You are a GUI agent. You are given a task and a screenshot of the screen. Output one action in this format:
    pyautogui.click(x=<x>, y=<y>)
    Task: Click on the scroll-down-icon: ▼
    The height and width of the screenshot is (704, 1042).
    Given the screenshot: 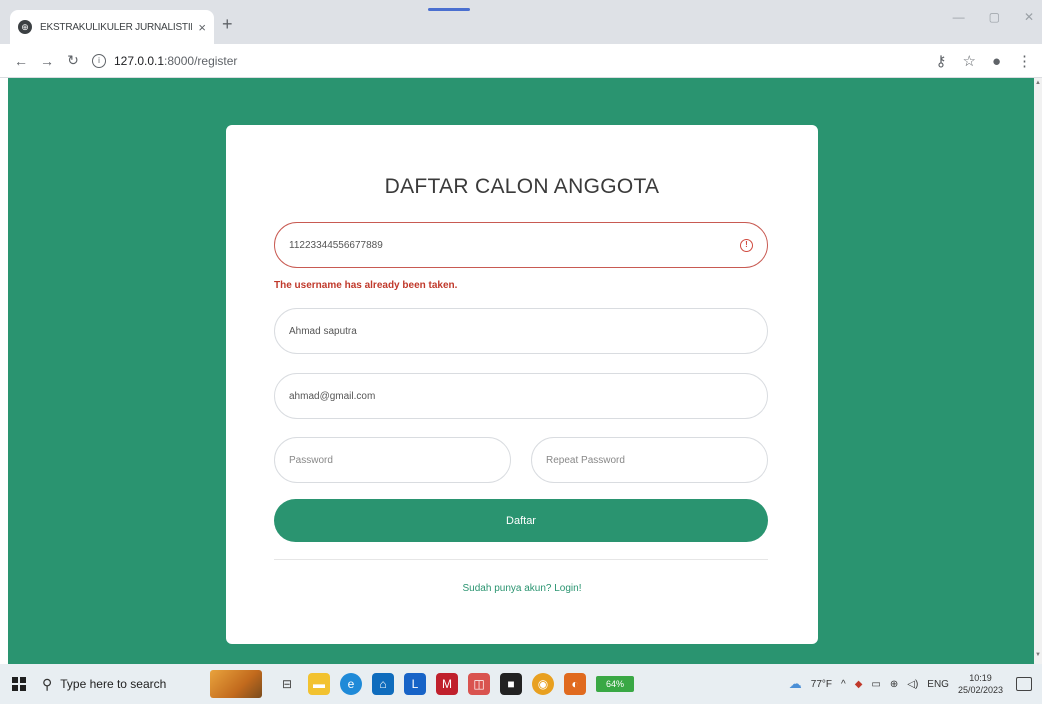 What is the action you would take?
    pyautogui.click(x=1038, y=655)
    